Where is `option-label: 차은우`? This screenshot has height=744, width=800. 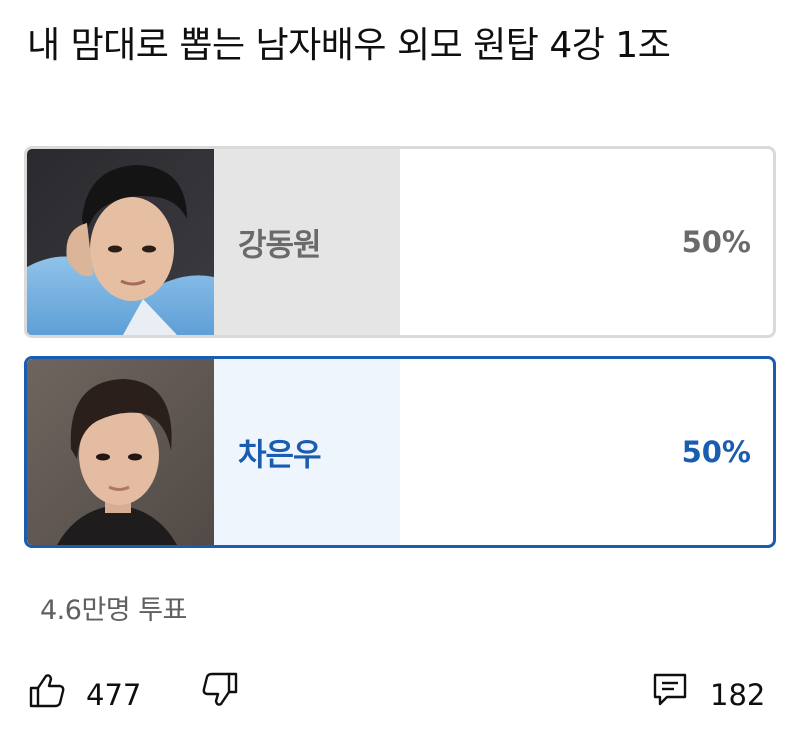 option-label: 차은우 is located at coordinates (280, 455).